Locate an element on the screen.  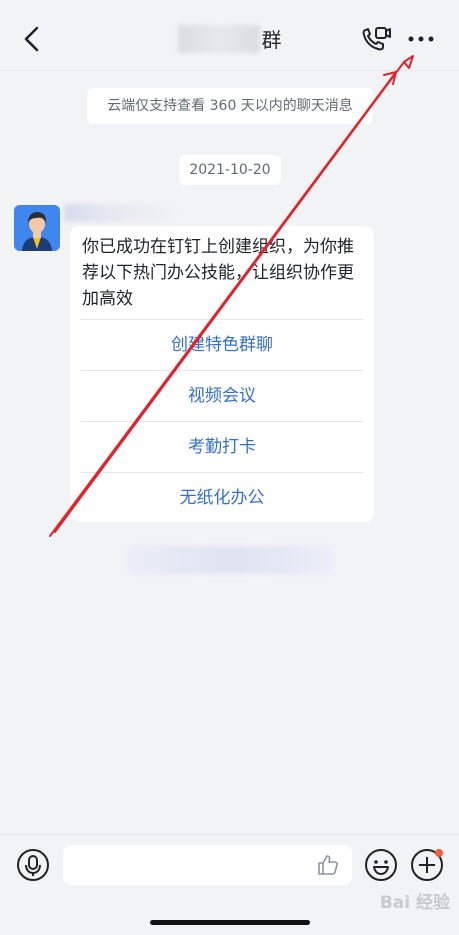
attendance-checkin-button: 考勤打卡 is located at coordinates (222, 447).